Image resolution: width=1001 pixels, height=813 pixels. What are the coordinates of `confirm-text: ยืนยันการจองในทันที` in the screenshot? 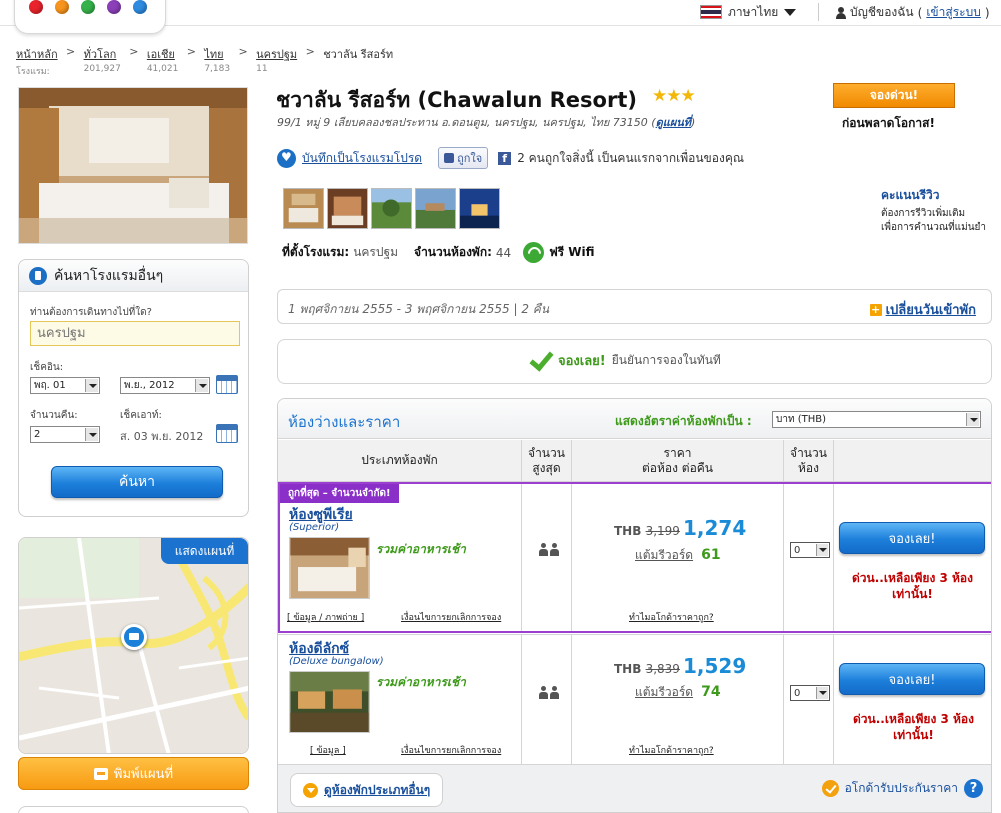 It's located at (666, 359).